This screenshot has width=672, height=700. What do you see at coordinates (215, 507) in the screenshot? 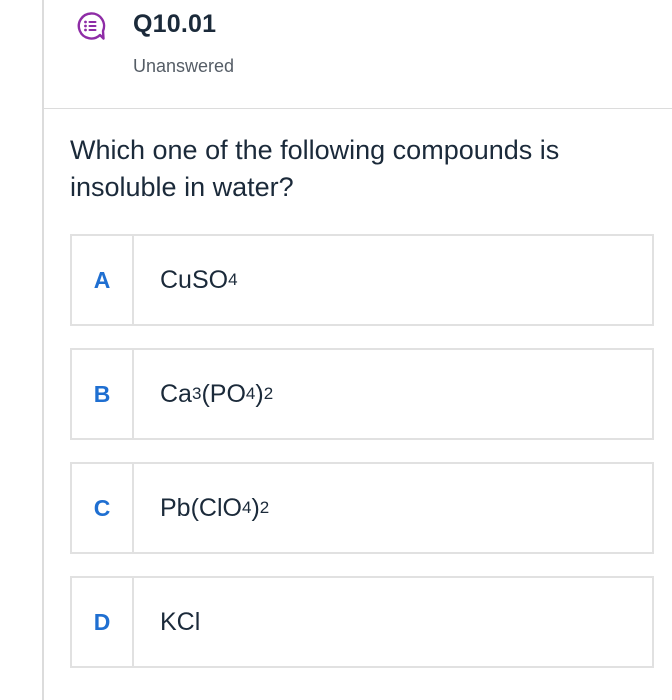
I see `option-text: Pb(ClO 4) 2` at bounding box center [215, 507].